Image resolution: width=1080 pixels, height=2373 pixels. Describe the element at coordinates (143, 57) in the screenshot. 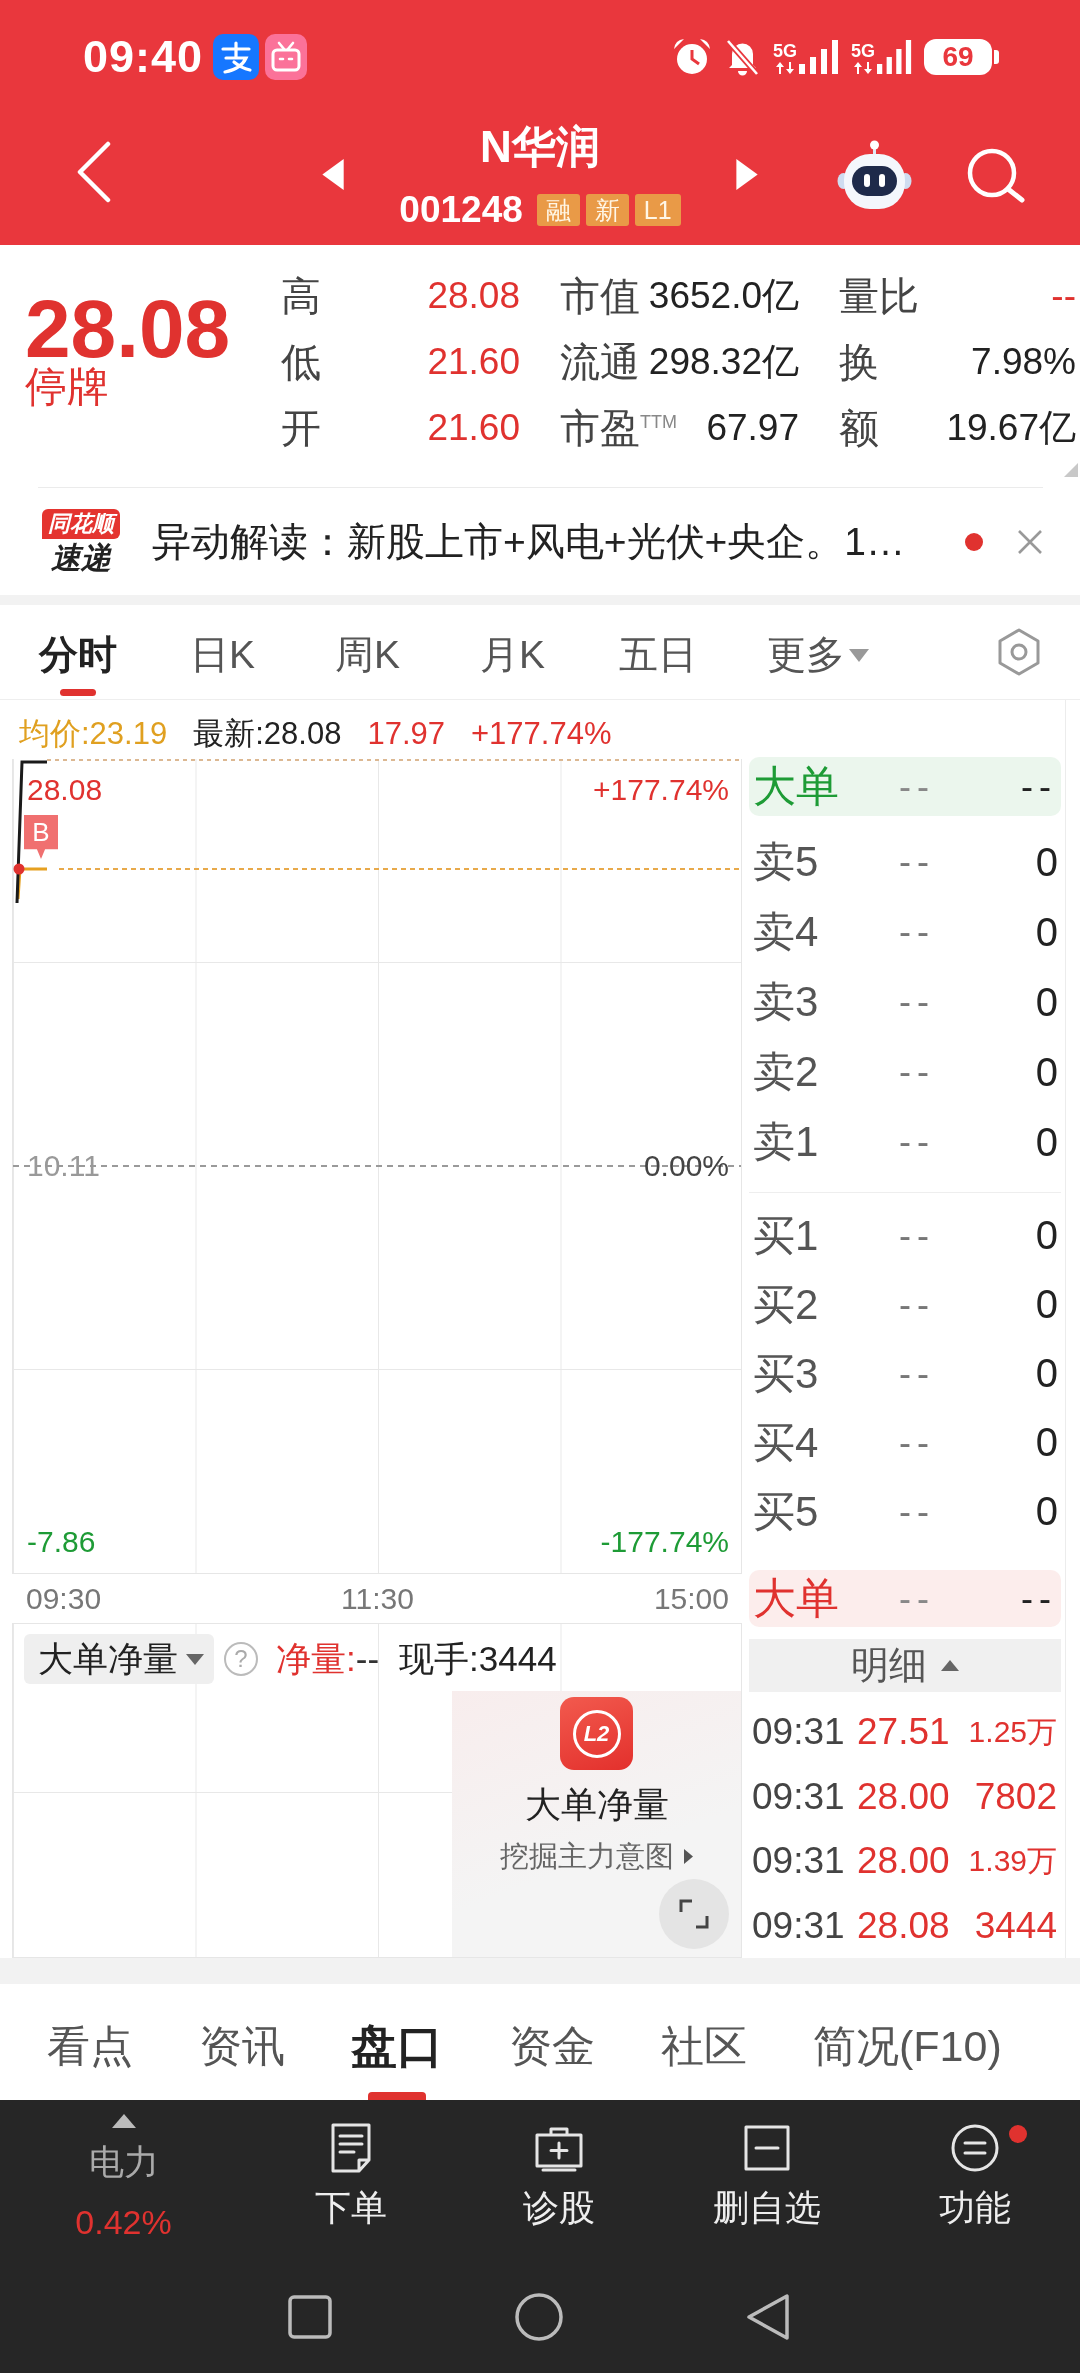

I see `status-time: 09:40` at that location.